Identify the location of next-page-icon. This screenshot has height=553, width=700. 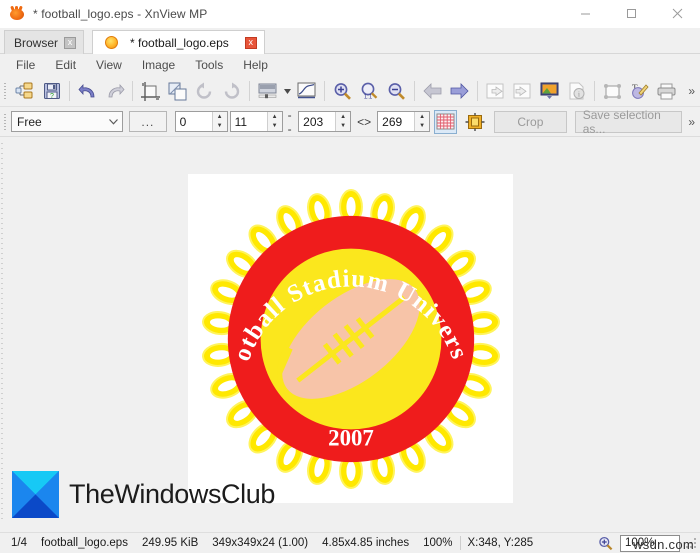
(522, 91).